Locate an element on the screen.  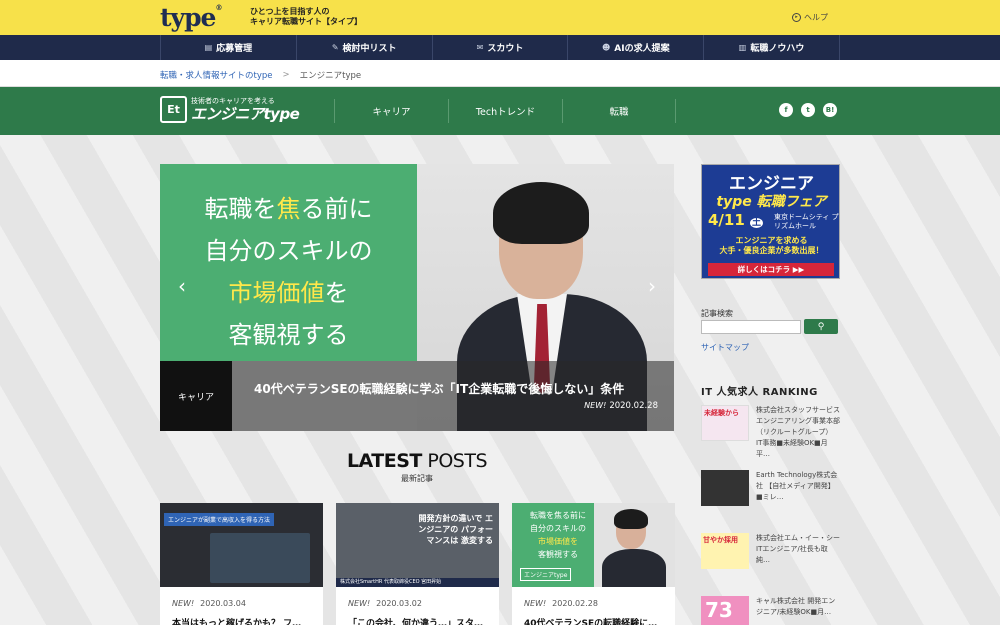
hero-headline: 転職を焦る前に 自分のスキルの 市場価値を 客観視する is located at coordinates (288, 272).